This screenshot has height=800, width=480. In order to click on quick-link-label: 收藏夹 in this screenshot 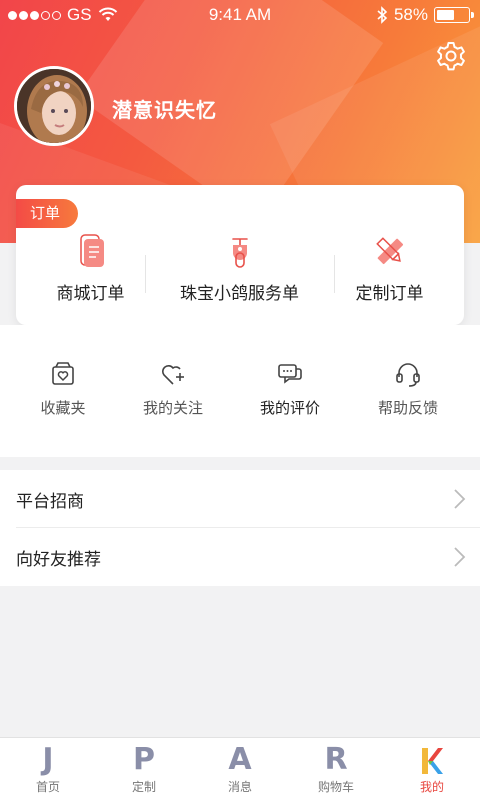, I will do `click(63, 408)`.